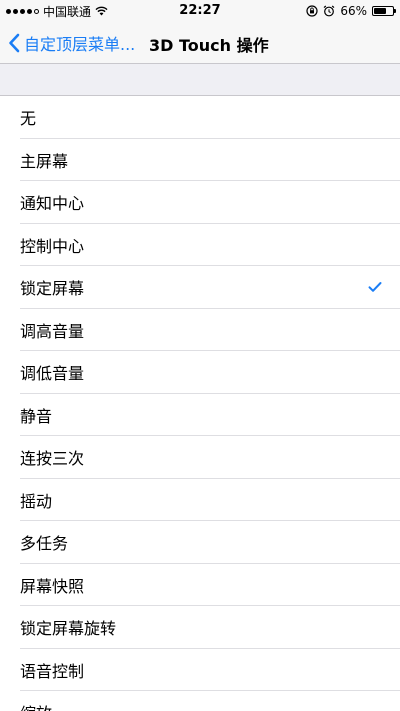 This screenshot has height=711, width=400. I want to click on option-label: 锁定屏幕旋转, so click(68, 629).